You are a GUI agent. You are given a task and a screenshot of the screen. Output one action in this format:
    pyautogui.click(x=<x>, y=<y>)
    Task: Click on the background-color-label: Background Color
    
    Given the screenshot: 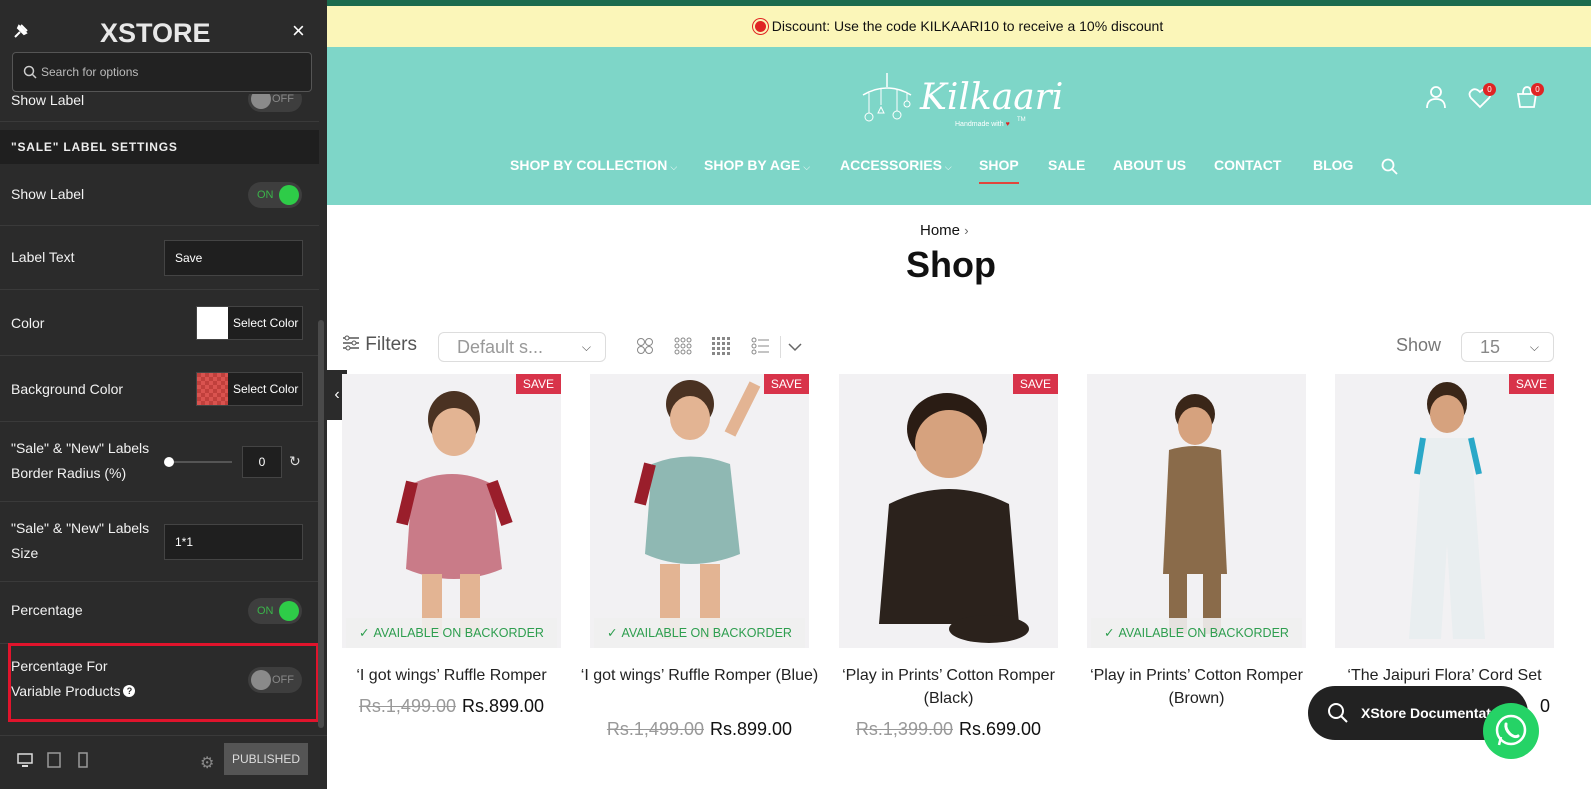 What is the action you would take?
    pyautogui.click(x=67, y=389)
    